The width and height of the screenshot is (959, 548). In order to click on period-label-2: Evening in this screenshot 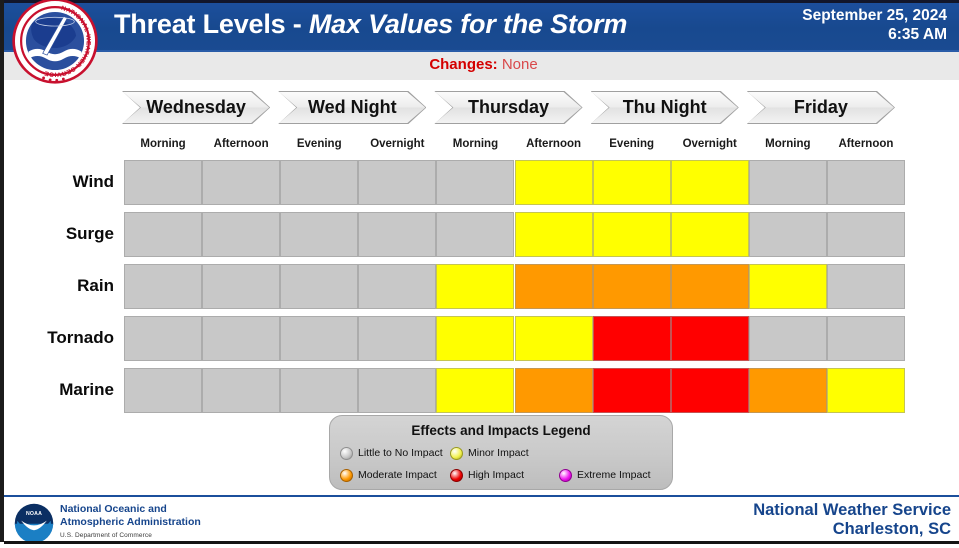, I will do `click(319, 144)`.